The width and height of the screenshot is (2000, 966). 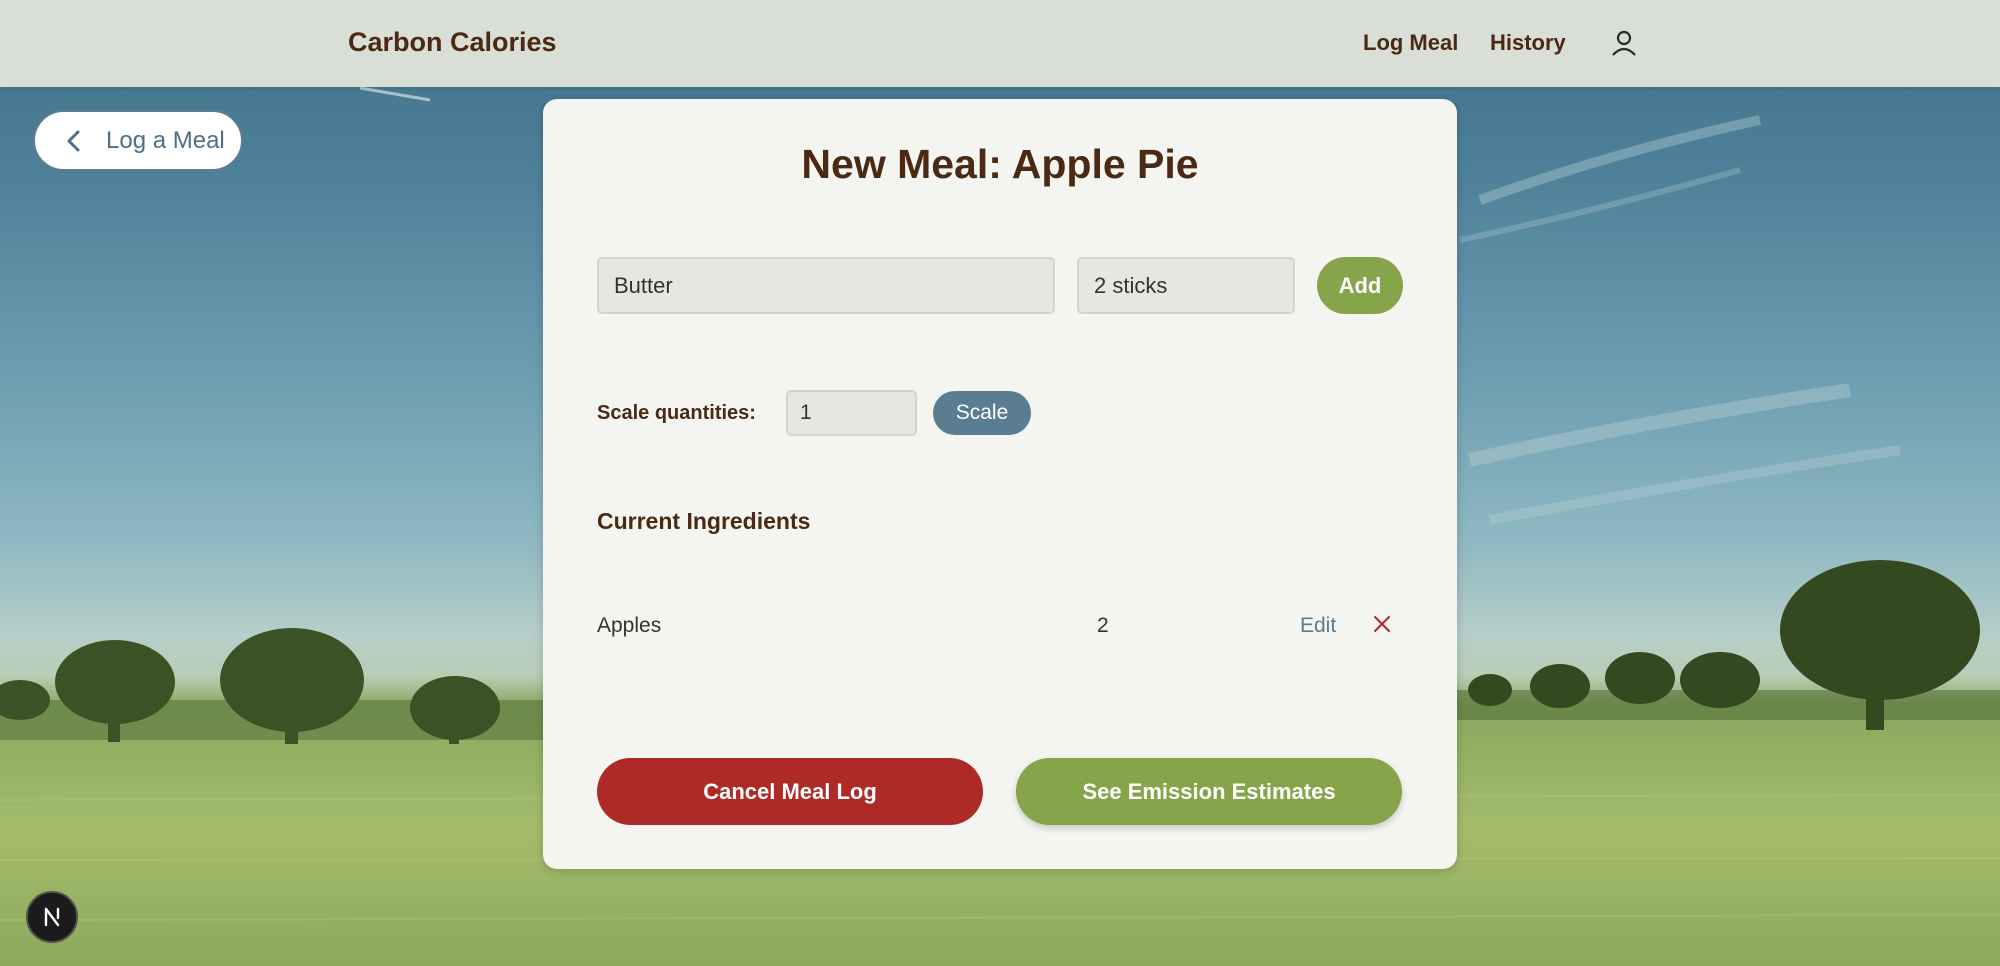 I want to click on back-to-log-a-meal-button: Log a Meal, so click(x=138, y=140).